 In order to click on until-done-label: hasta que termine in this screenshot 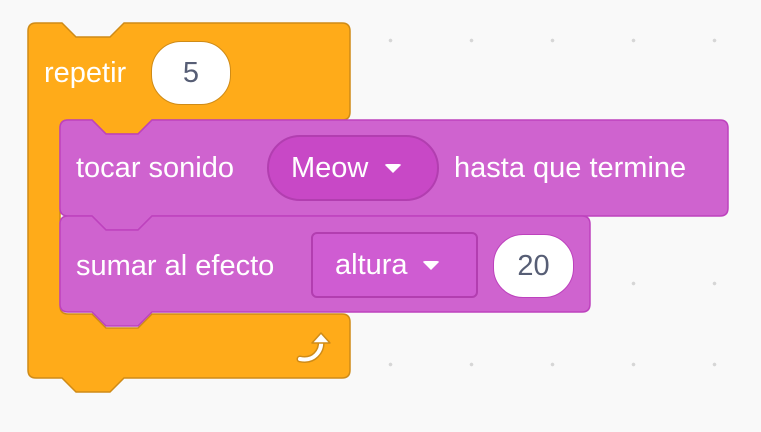, I will do `click(570, 168)`.